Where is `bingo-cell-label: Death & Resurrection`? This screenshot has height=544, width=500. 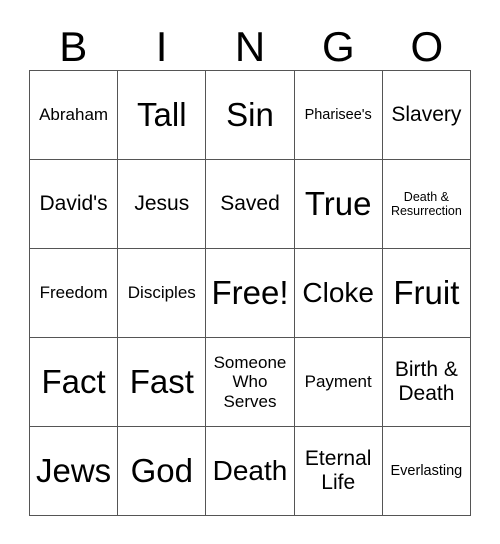 bingo-cell-label: Death & Resurrection is located at coordinates (426, 204).